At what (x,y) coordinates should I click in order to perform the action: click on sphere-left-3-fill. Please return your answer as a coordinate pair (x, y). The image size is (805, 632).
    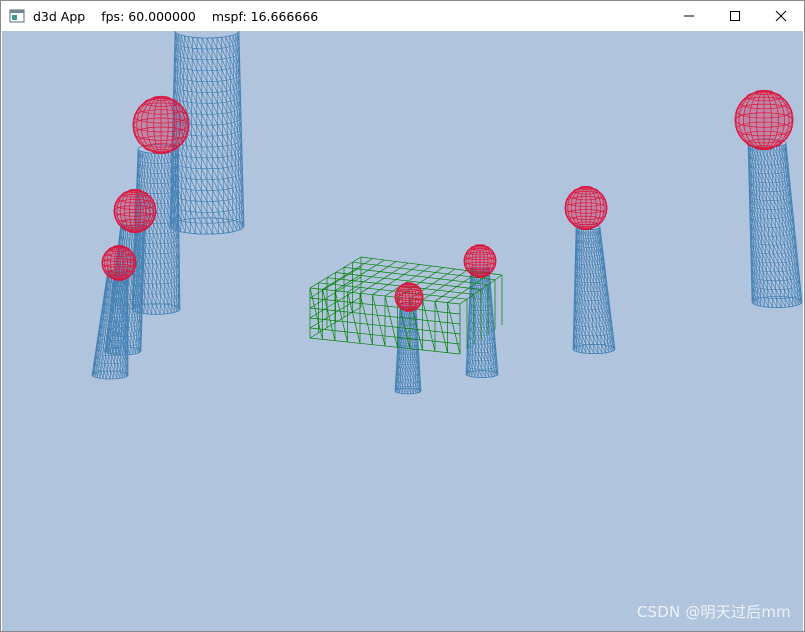
    Looking at the image, I should click on (119, 263).